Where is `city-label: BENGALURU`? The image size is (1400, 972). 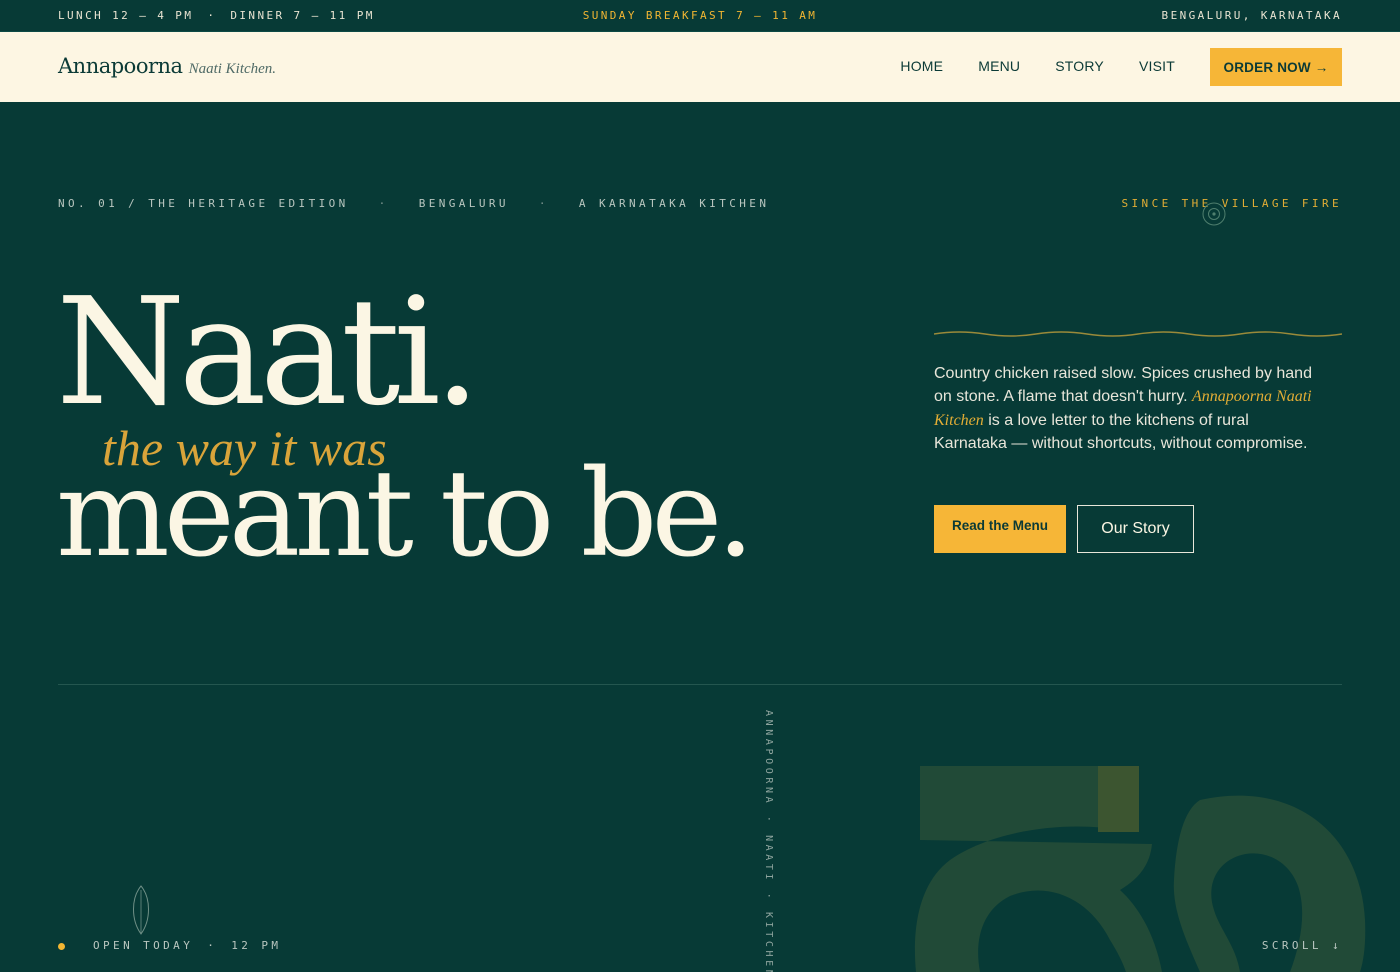 city-label: BENGALURU is located at coordinates (463, 203).